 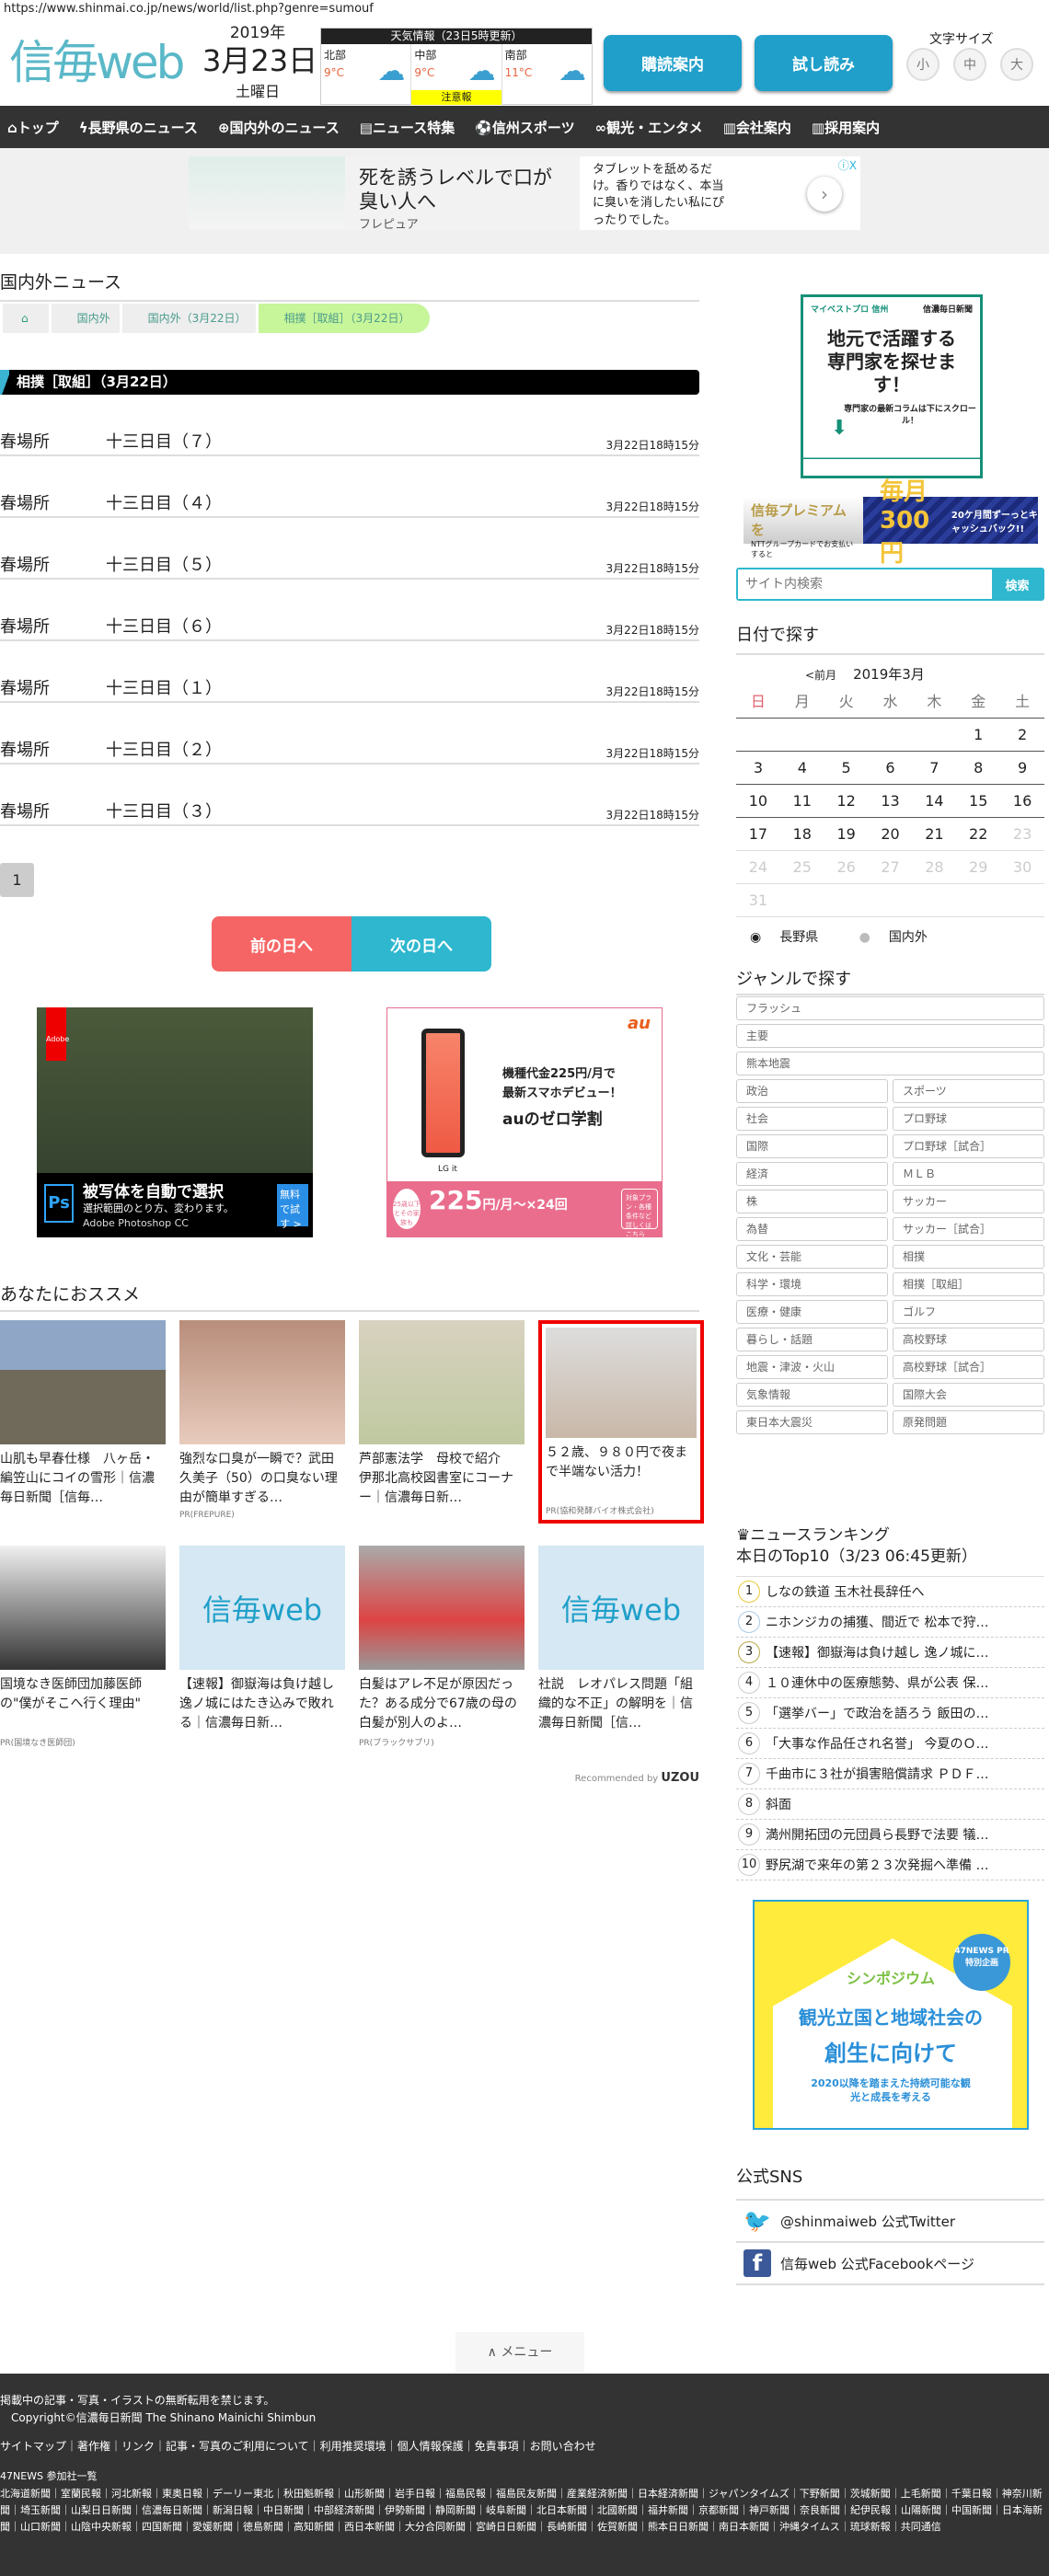 What do you see at coordinates (846, 801) in the screenshot?
I see `calendar-day: 12` at bounding box center [846, 801].